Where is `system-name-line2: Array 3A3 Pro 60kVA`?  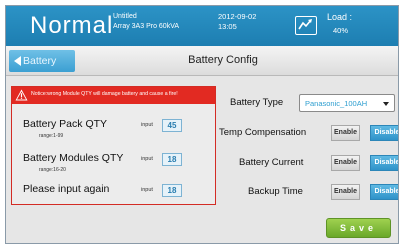 system-name-line2: Array 3A3 Pro 60kVA is located at coordinates (146, 26).